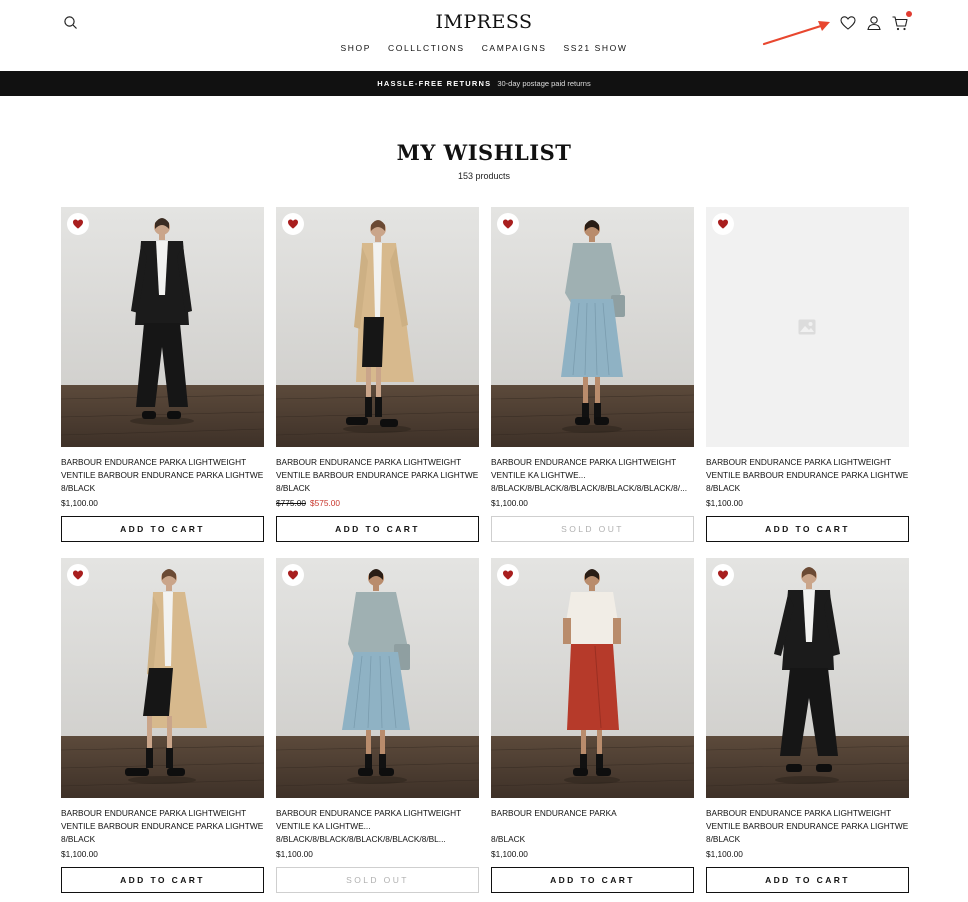 This screenshot has height=902, width=968. Describe the element at coordinates (325, 503) in the screenshot. I see `product-sale-price: $575.00` at that location.